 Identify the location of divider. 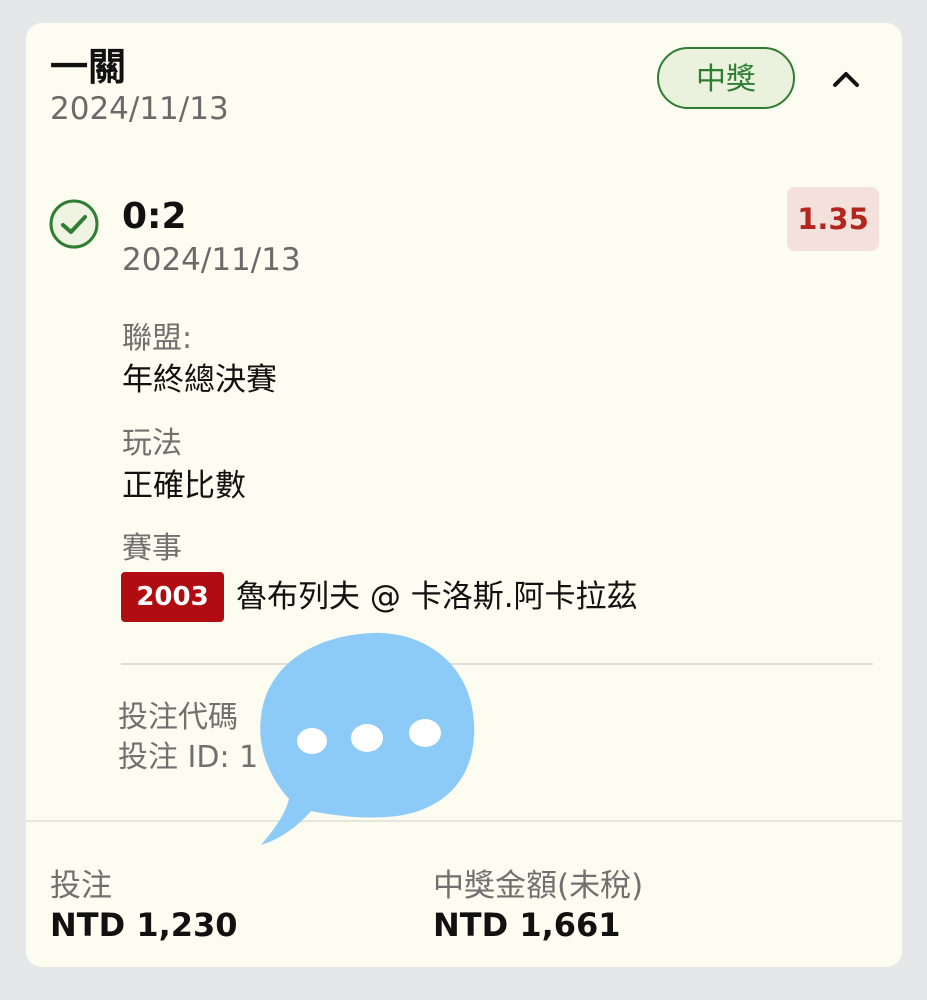
(497, 664).